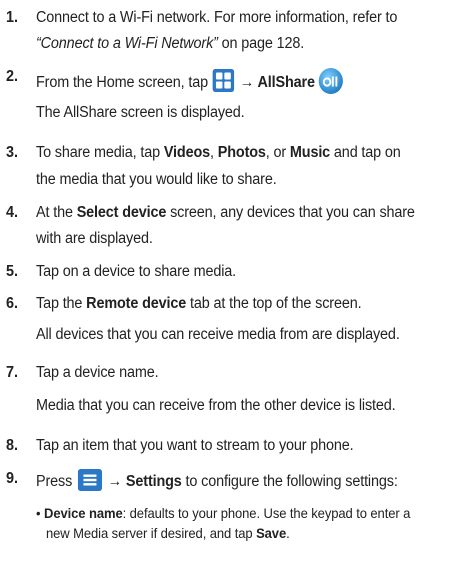 Image resolution: width=472 pixels, height=582 pixels. What do you see at coordinates (94, 238) in the screenshot?
I see `step-4-line2: with are displayed.` at bounding box center [94, 238].